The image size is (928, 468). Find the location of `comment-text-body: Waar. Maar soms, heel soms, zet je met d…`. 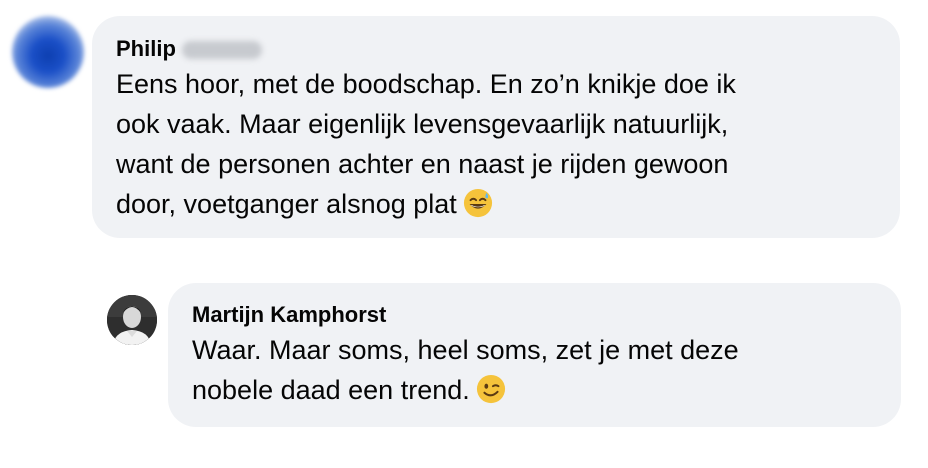

comment-text-body: Waar. Maar soms, heel soms, zet je met d… is located at coordinates (465, 370).